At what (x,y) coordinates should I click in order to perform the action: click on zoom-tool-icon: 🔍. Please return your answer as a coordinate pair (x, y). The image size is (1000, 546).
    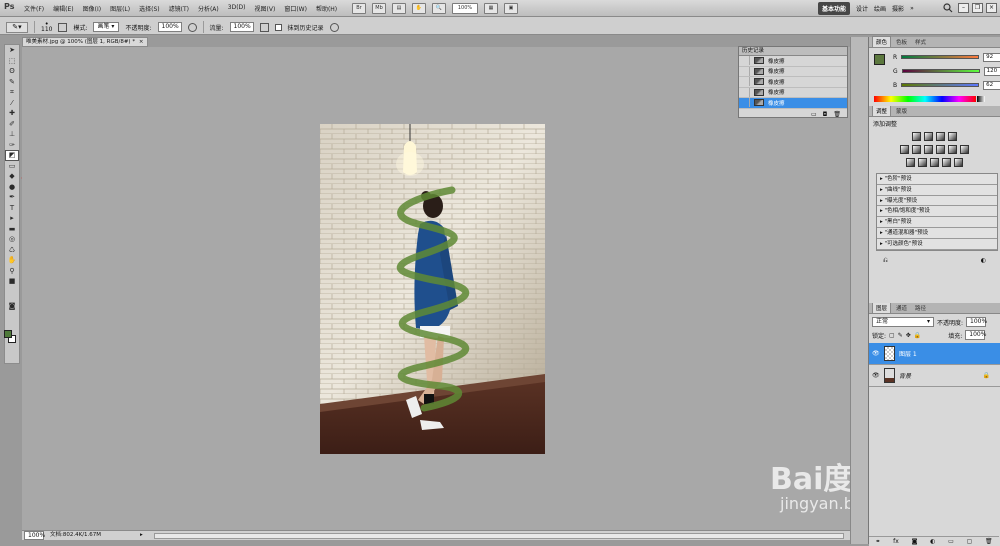
    Looking at the image, I should click on (439, 8).